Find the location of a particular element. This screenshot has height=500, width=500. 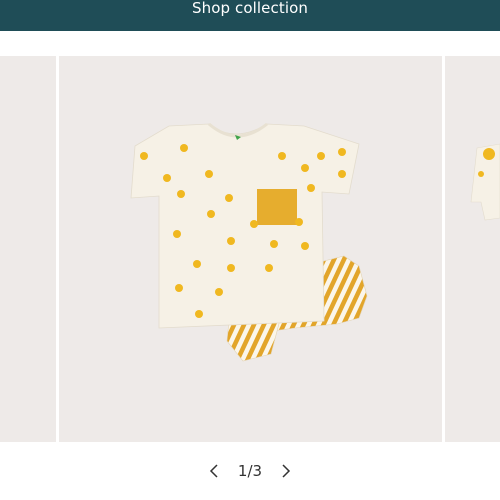

chevron-right-icon is located at coordinates (286, 471).